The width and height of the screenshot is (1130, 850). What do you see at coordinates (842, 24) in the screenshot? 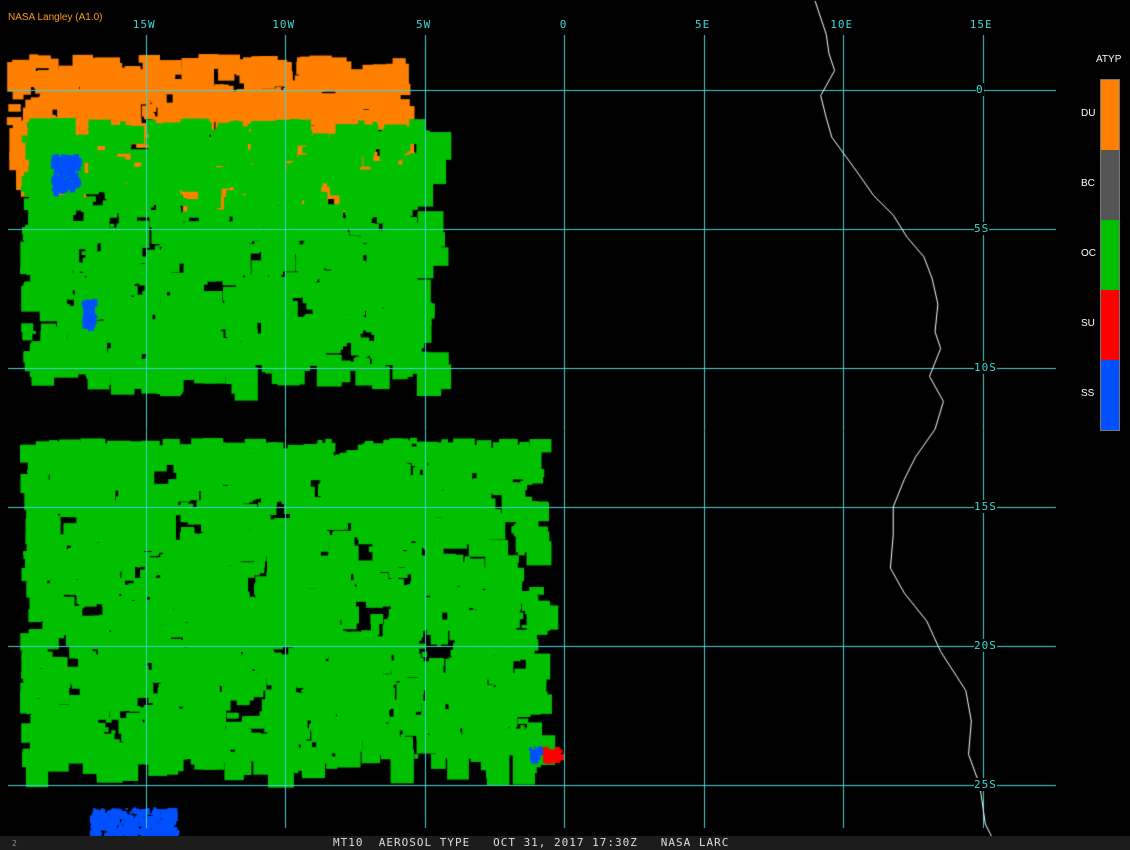
I see `longitude-label: 10E` at bounding box center [842, 24].